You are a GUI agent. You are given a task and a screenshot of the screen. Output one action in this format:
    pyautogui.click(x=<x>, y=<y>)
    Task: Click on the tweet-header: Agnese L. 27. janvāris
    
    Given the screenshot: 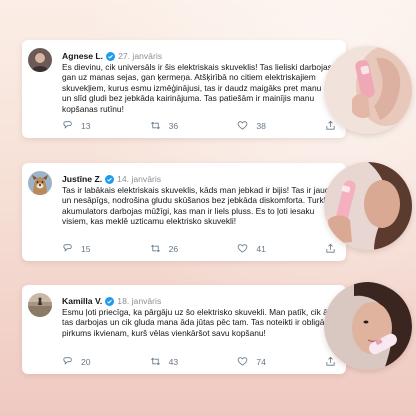 What is the action you would take?
    pyautogui.click(x=112, y=56)
    